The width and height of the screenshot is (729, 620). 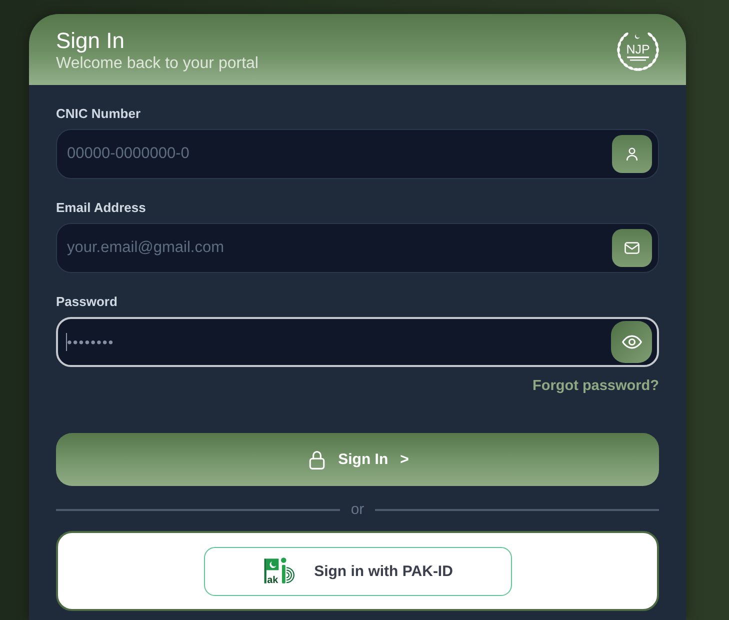 What do you see at coordinates (357, 510) in the screenshot?
I see `divider-text: or` at bounding box center [357, 510].